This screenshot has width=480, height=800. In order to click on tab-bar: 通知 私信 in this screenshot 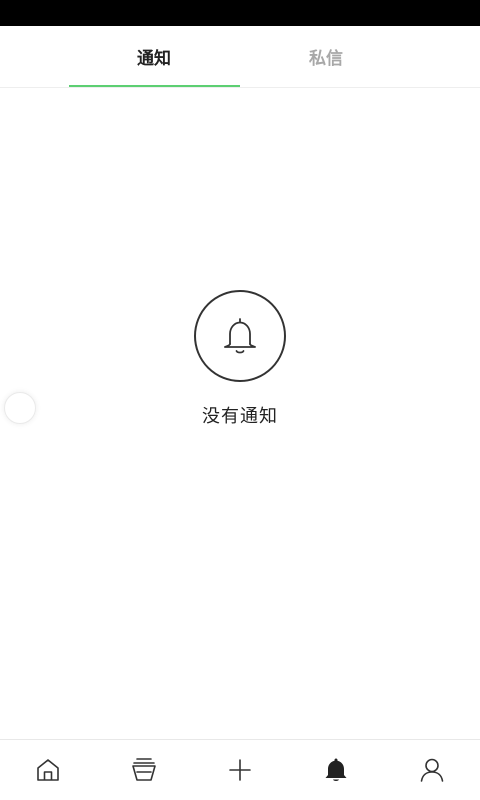, I will do `click(240, 57)`.